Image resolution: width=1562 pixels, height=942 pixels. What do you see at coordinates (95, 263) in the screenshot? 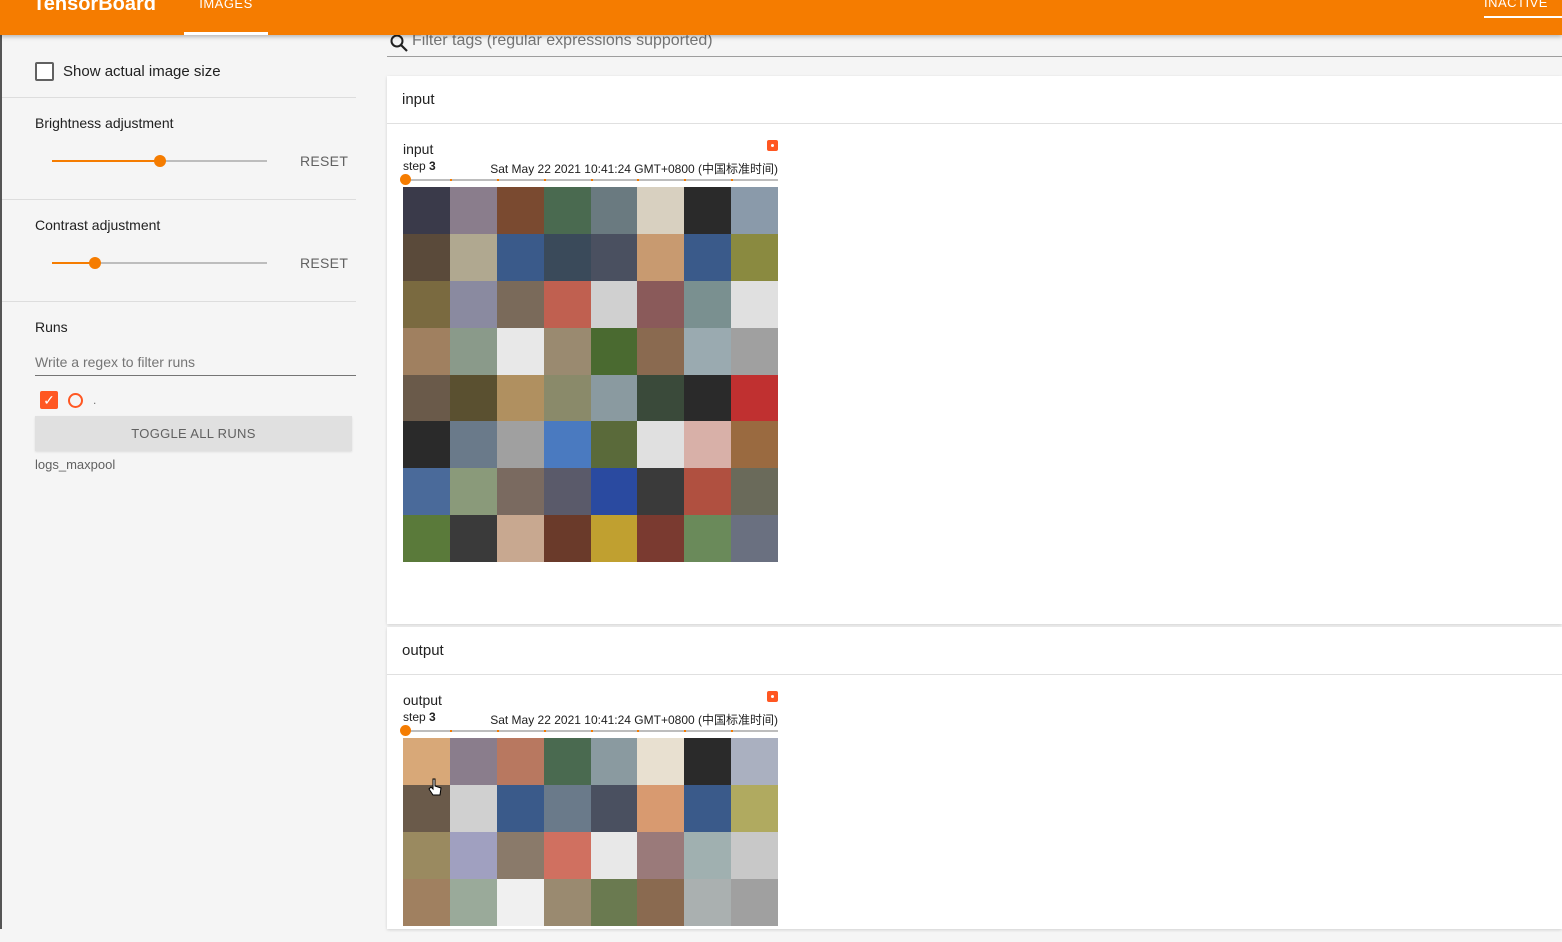
I see `contrast-slider-knob` at bounding box center [95, 263].